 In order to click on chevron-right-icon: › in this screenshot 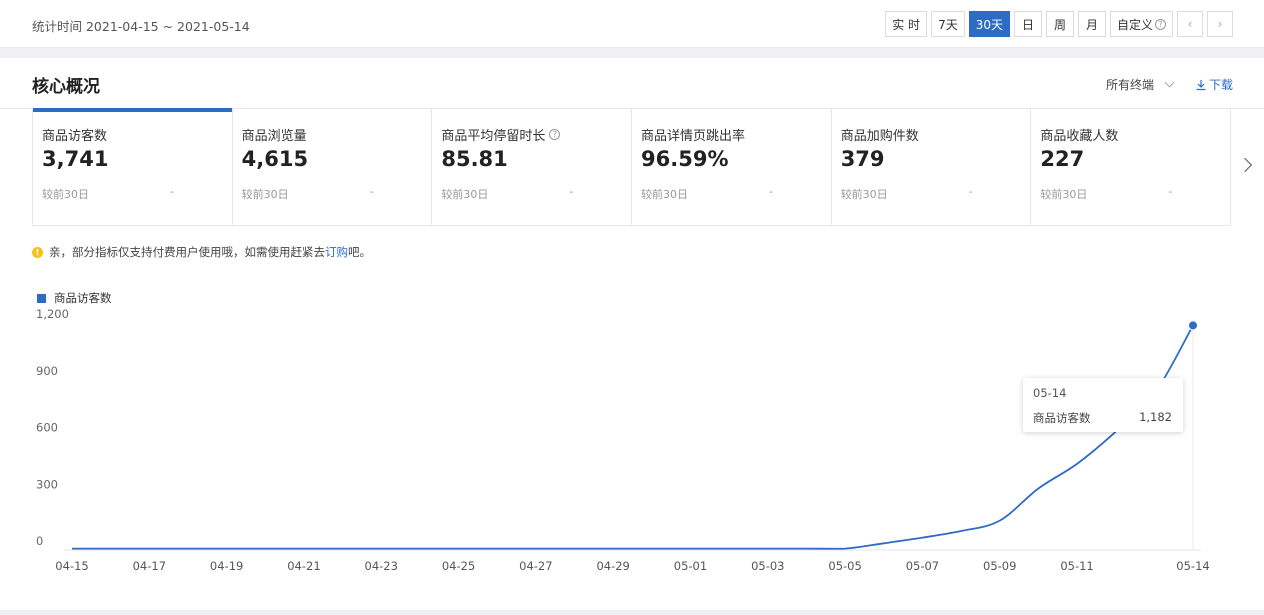, I will do `click(1220, 24)`.